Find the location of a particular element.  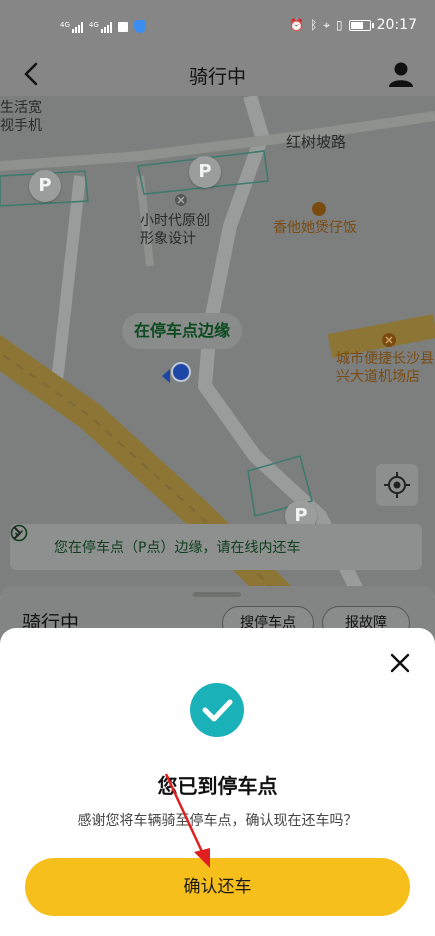

annotation-arrow-icon is located at coordinates (187, 820).